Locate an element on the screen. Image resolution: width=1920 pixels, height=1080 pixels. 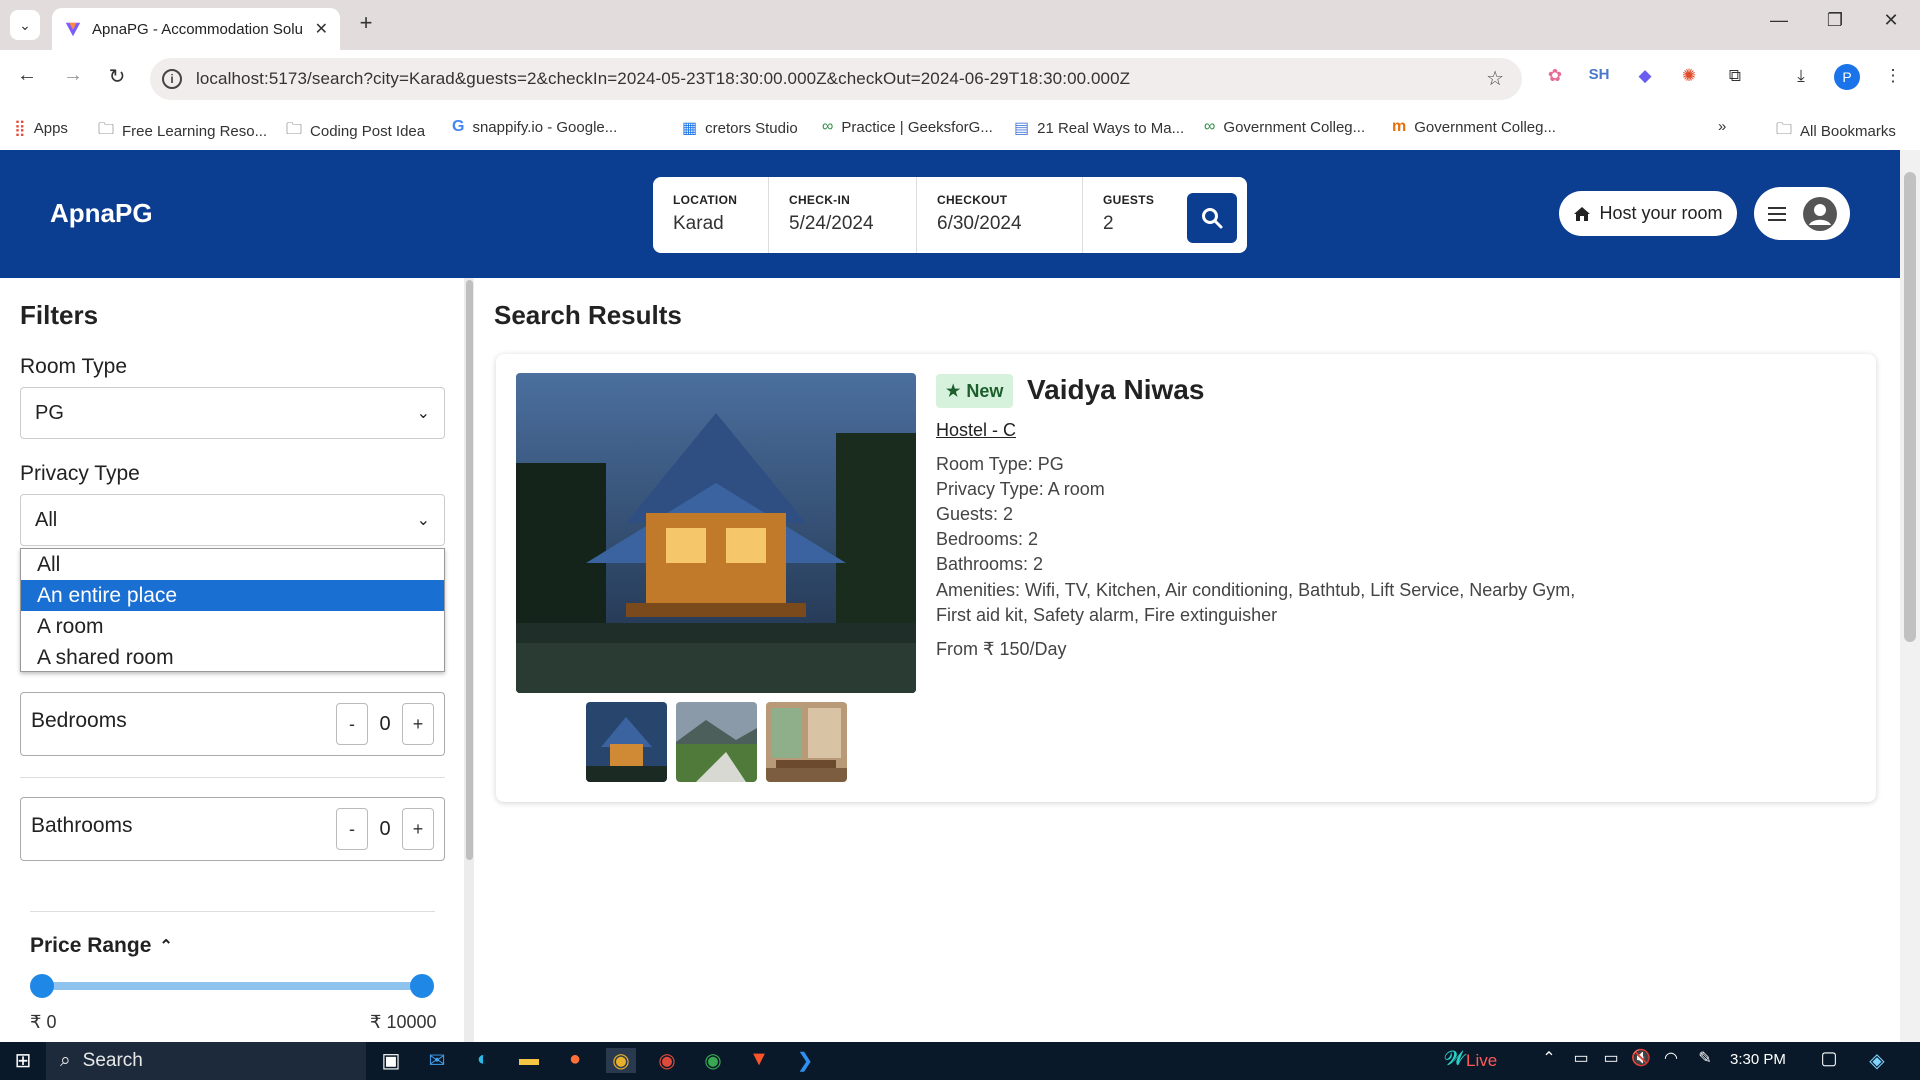
badge-label: New is located at coordinates (985, 390).